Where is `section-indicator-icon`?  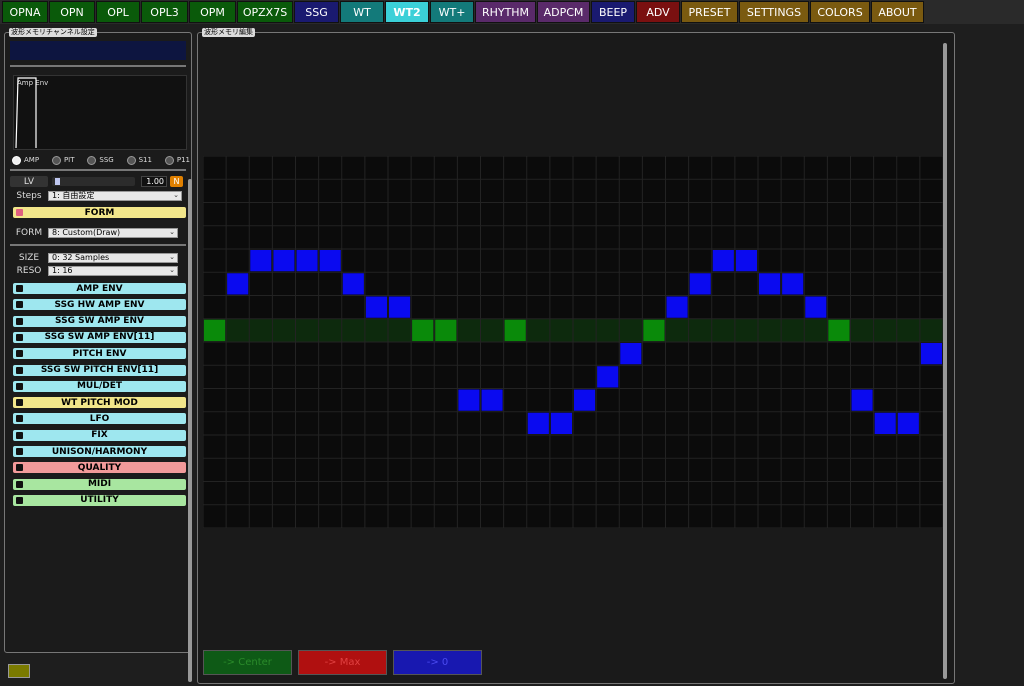 section-indicator-icon is located at coordinates (19, 419).